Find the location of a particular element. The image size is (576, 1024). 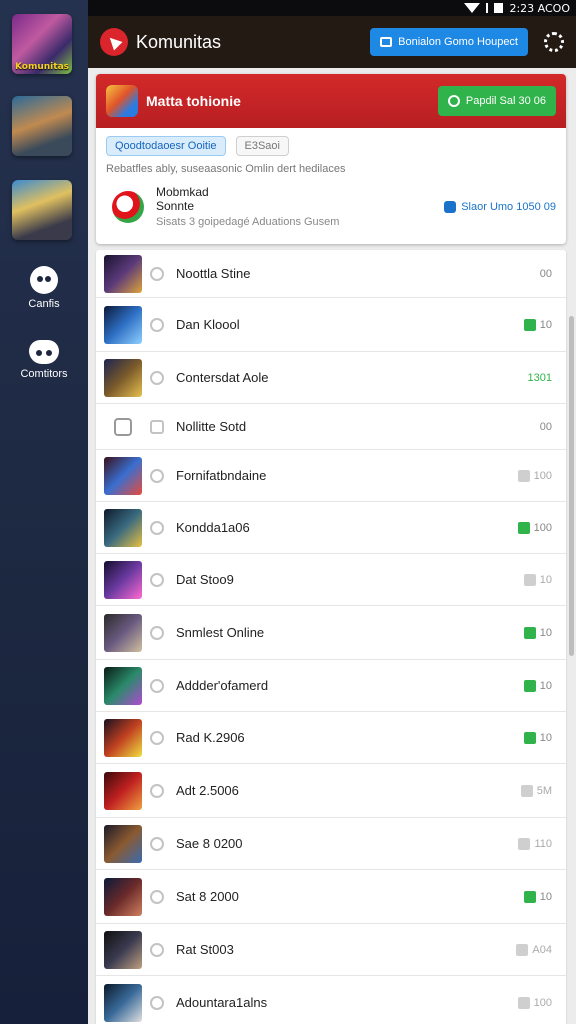

list-item: Dat Stoo9 10 is located at coordinates (331, 580).